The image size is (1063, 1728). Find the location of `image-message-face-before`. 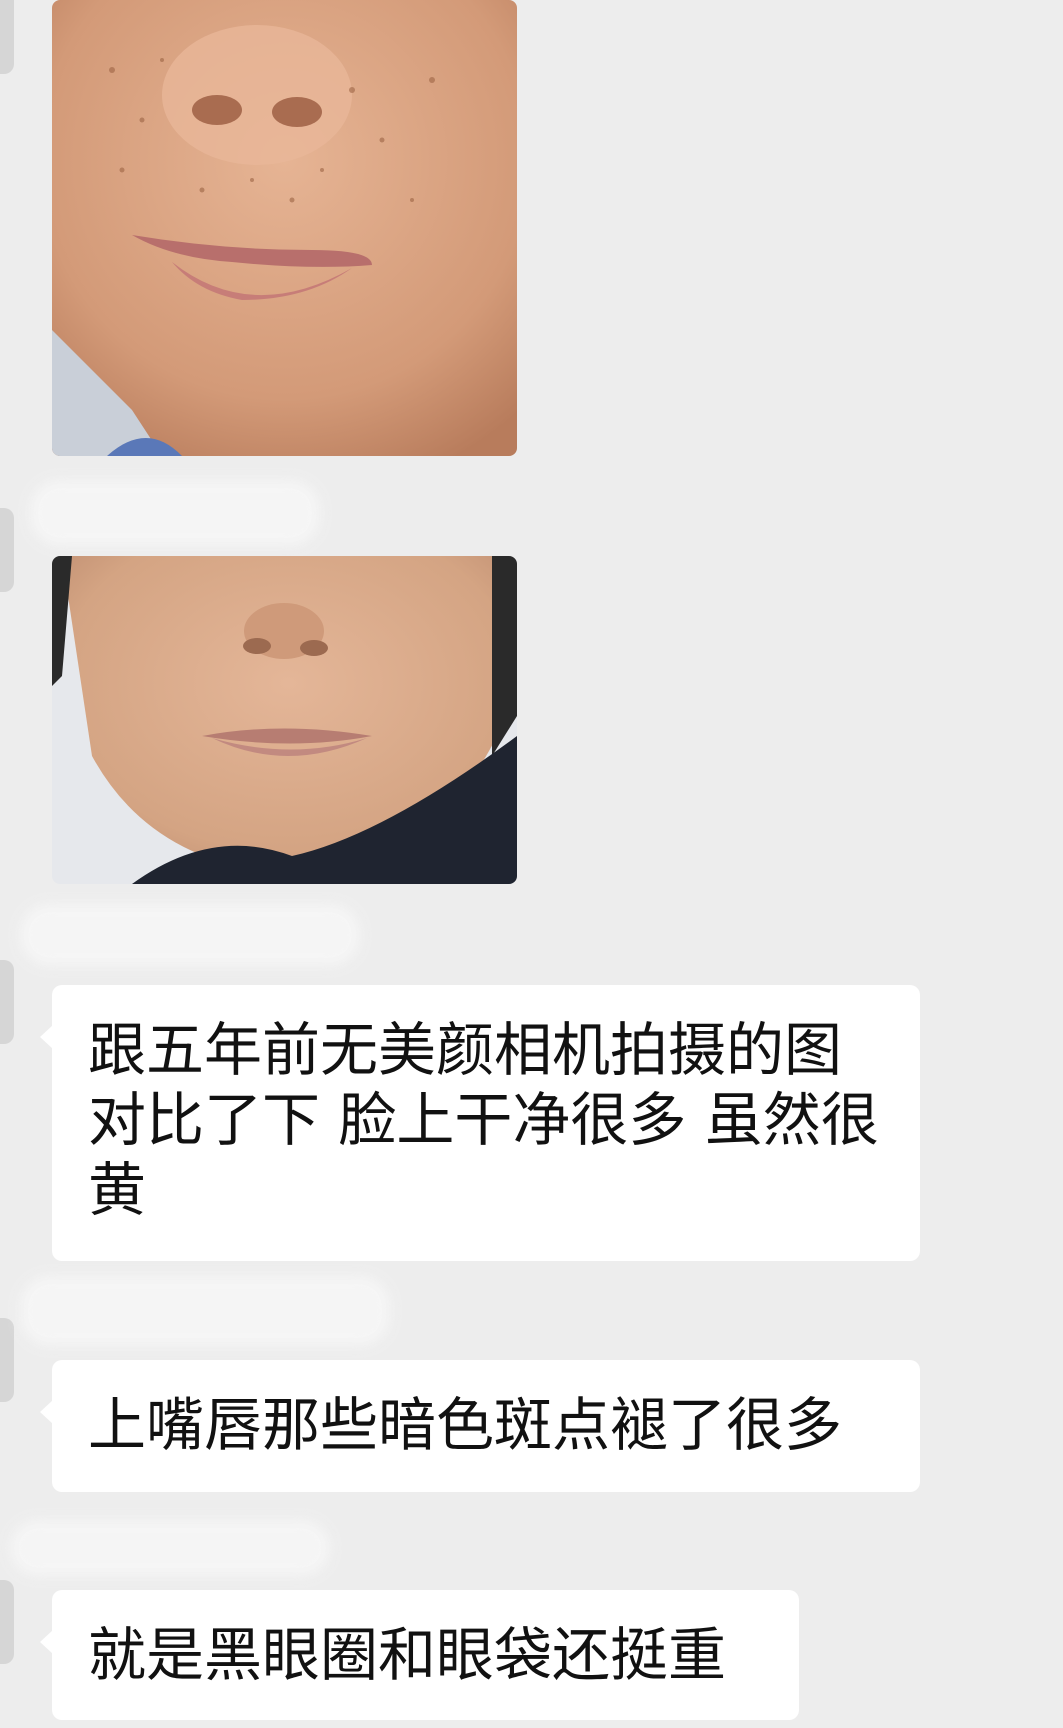

image-message-face-before is located at coordinates (284, 228).